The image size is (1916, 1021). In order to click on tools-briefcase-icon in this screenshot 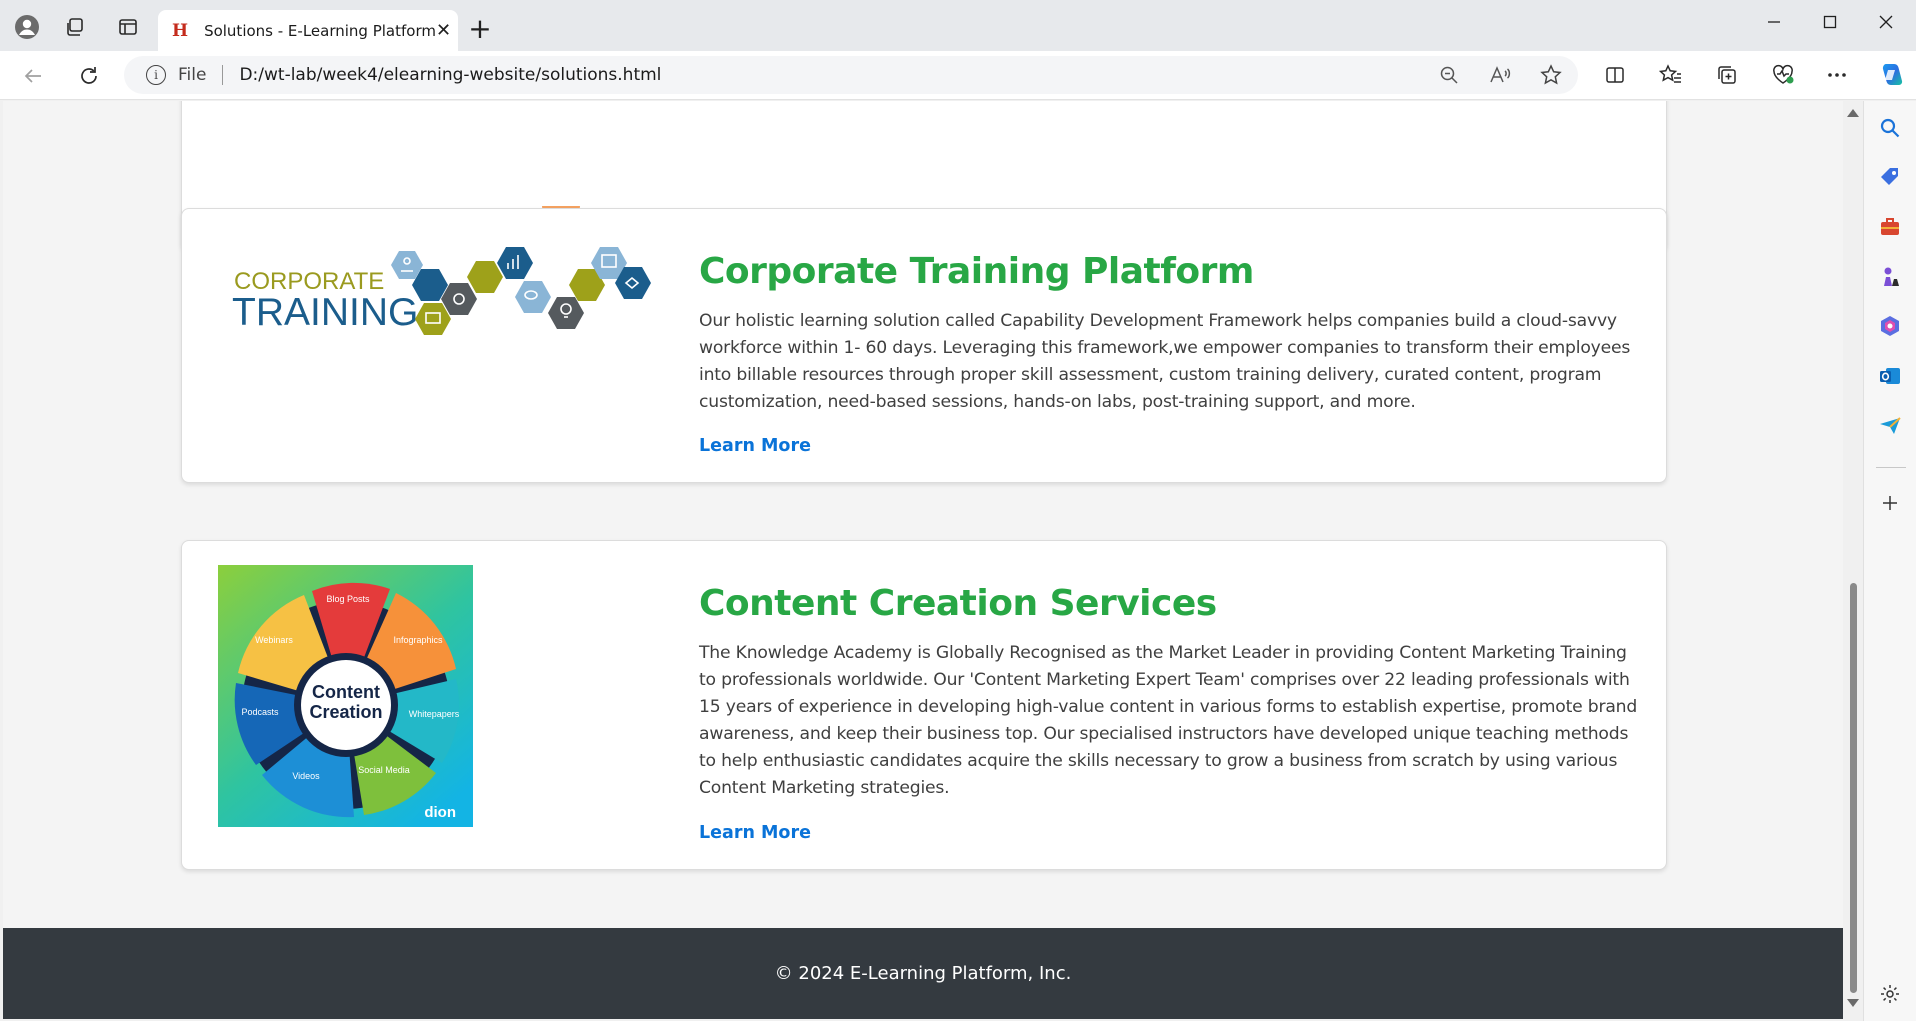, I will do `click(1890, 227)`.